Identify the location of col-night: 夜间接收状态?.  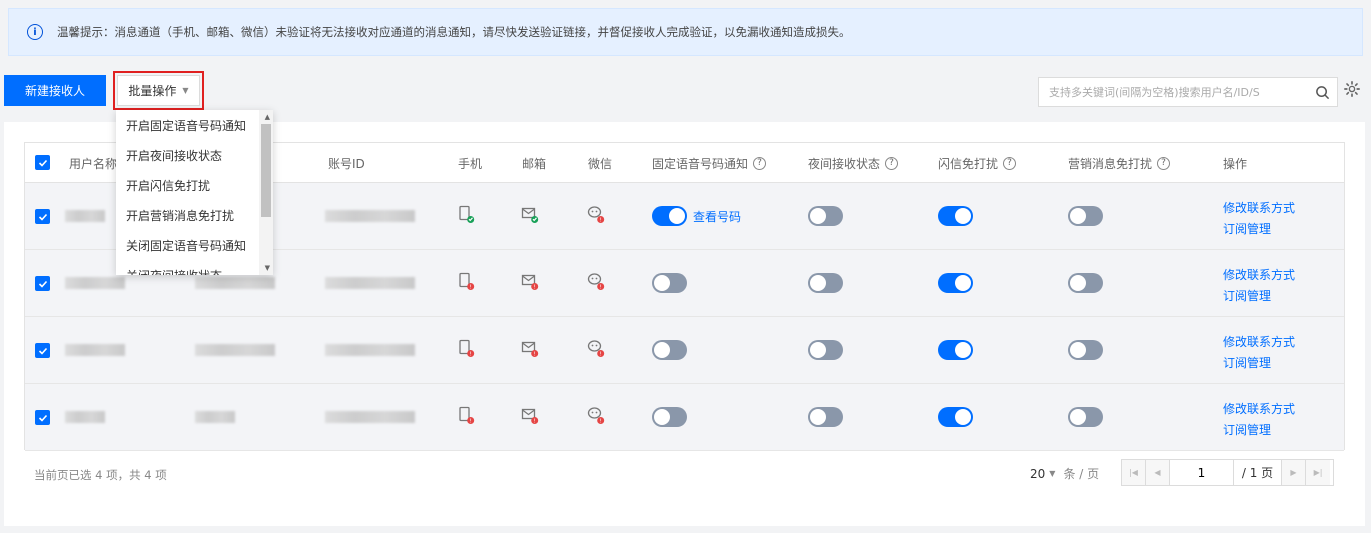
(853, 163).